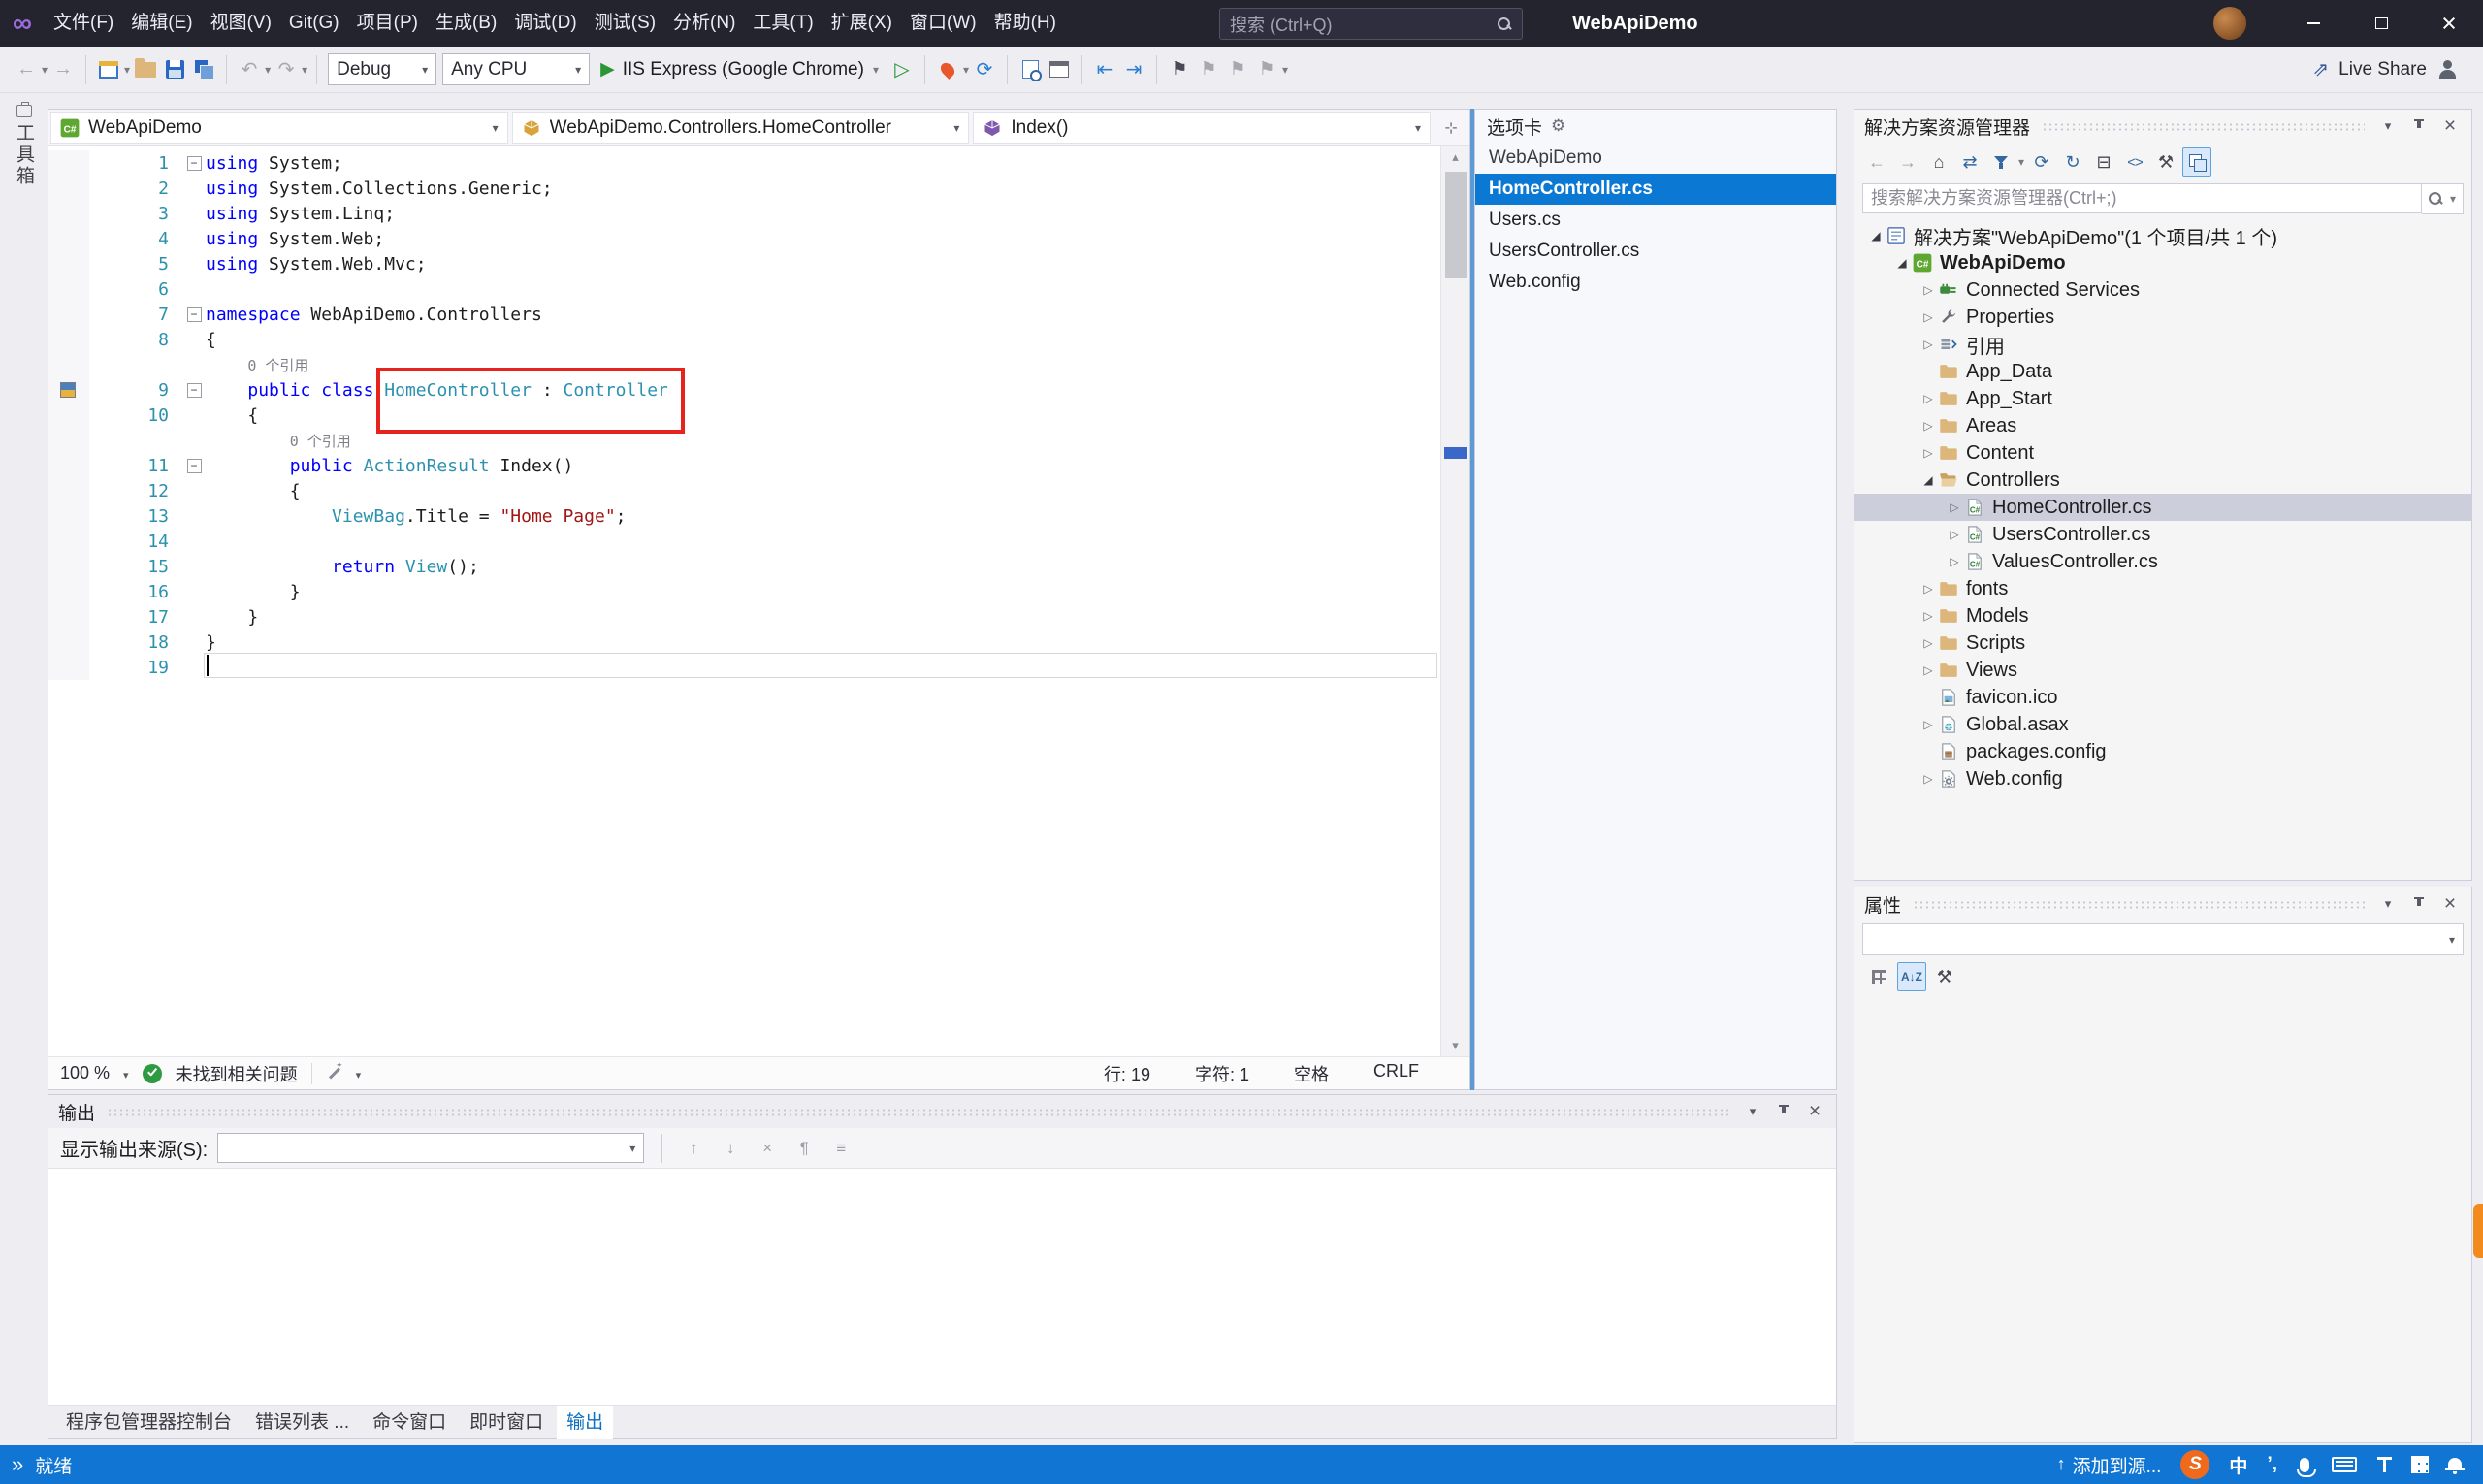  What do you see at coordinates (2042, 162) in the screenshot?
I see `refresh-icon` at bounding box center [2042, 162].